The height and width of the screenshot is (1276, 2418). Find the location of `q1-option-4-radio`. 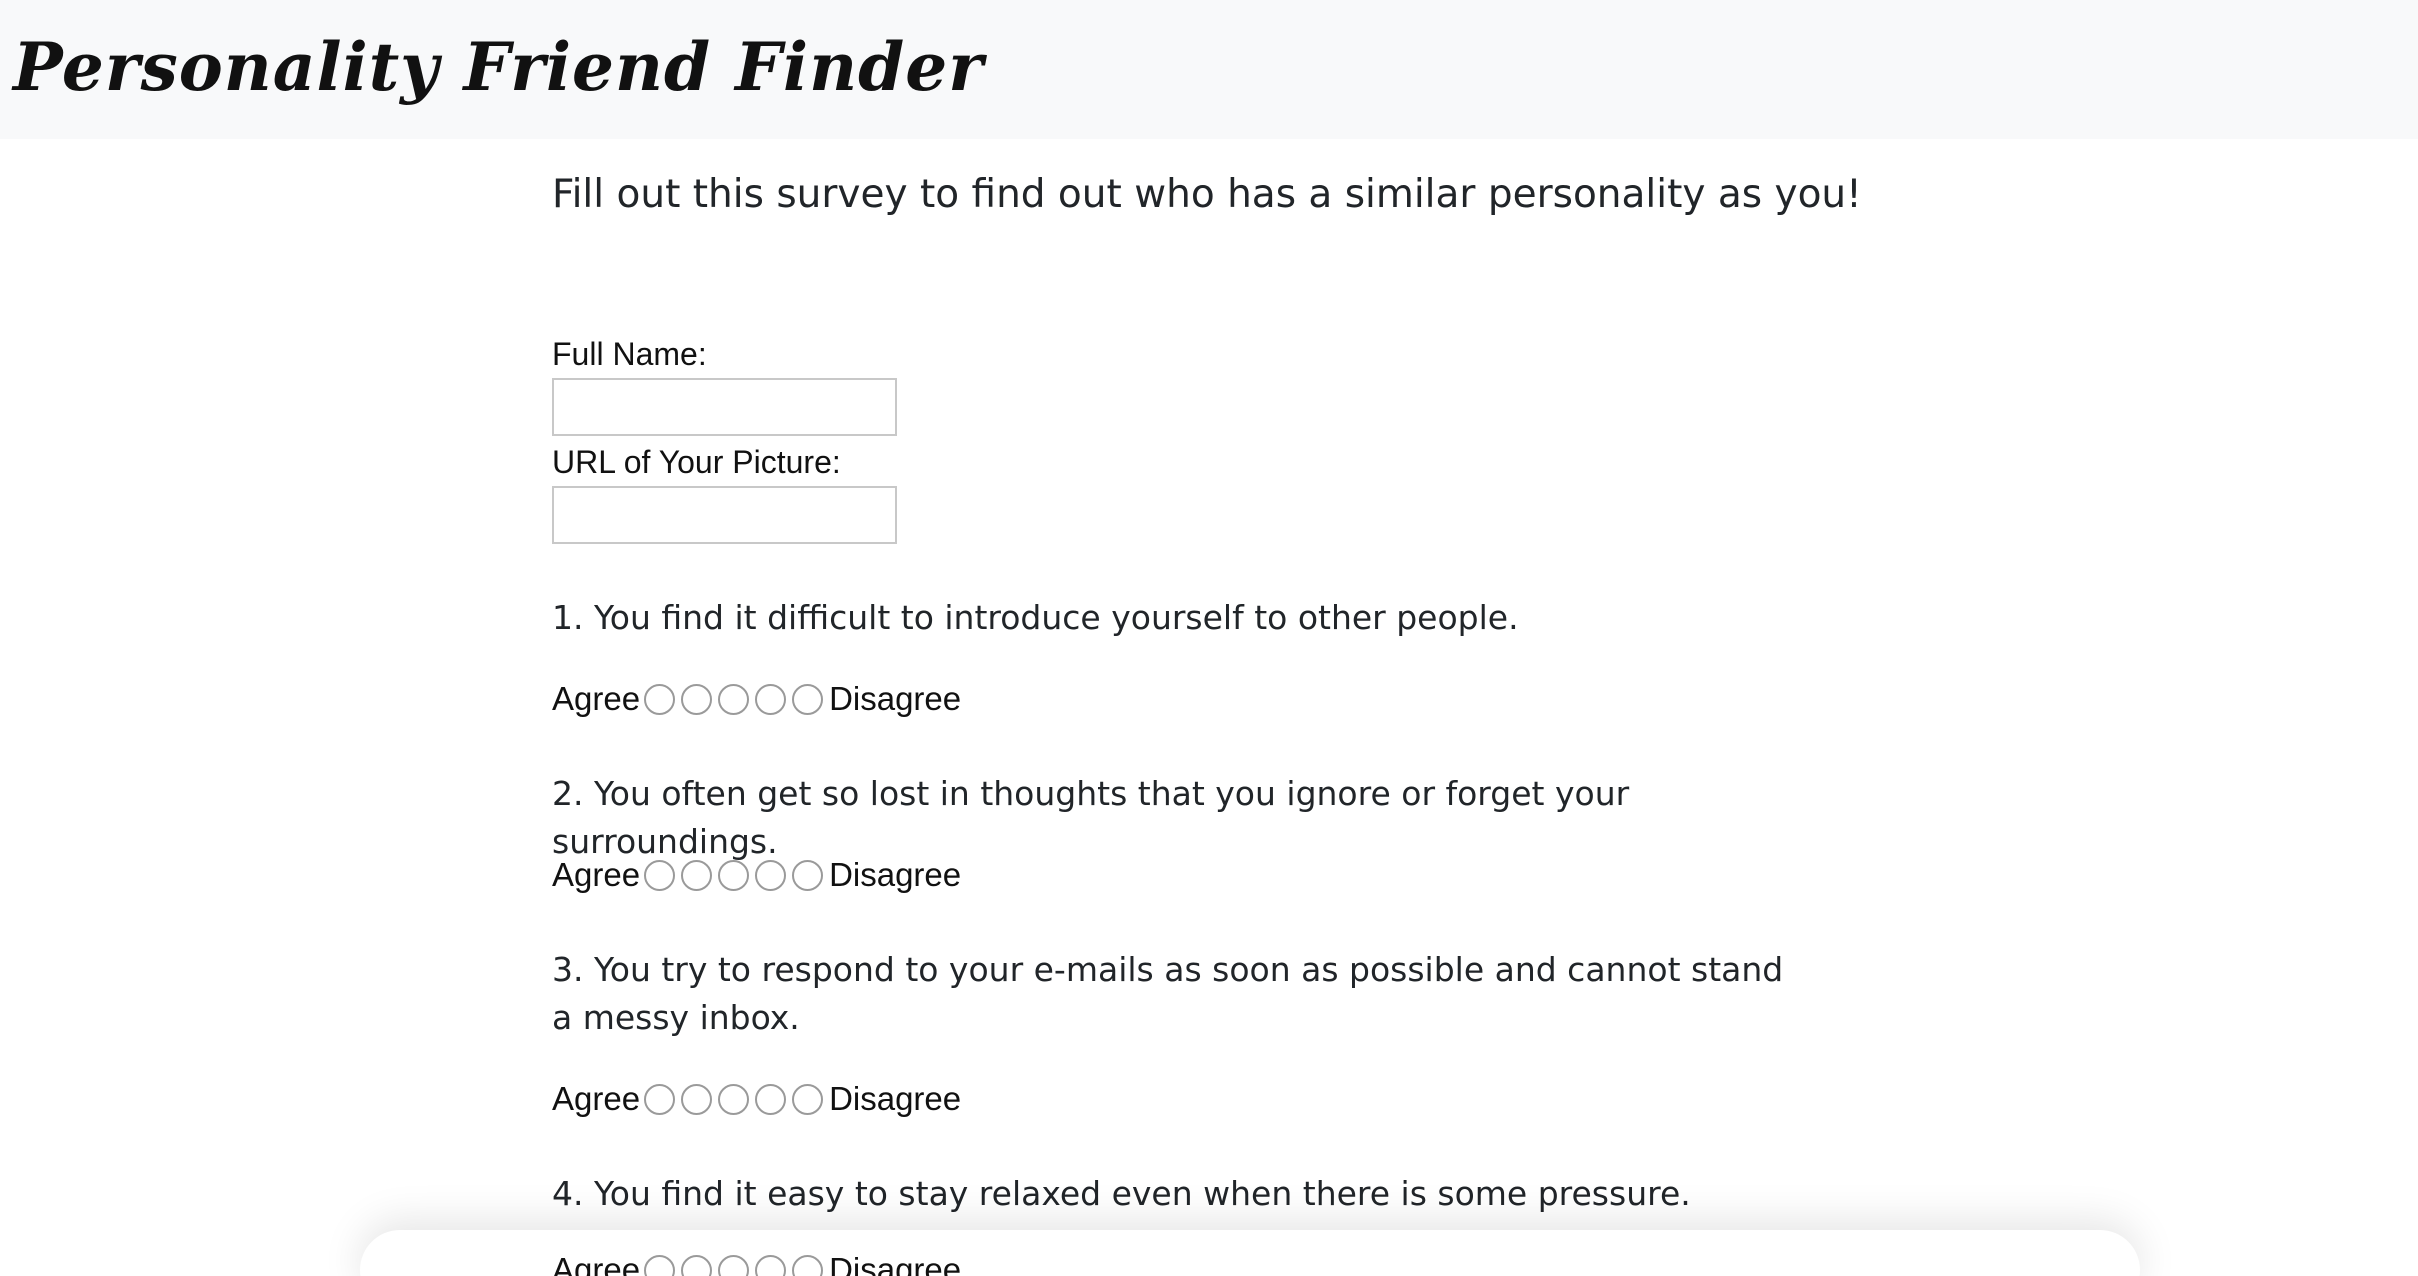

q1-option-4-radio is located at coordinates (771, 699).